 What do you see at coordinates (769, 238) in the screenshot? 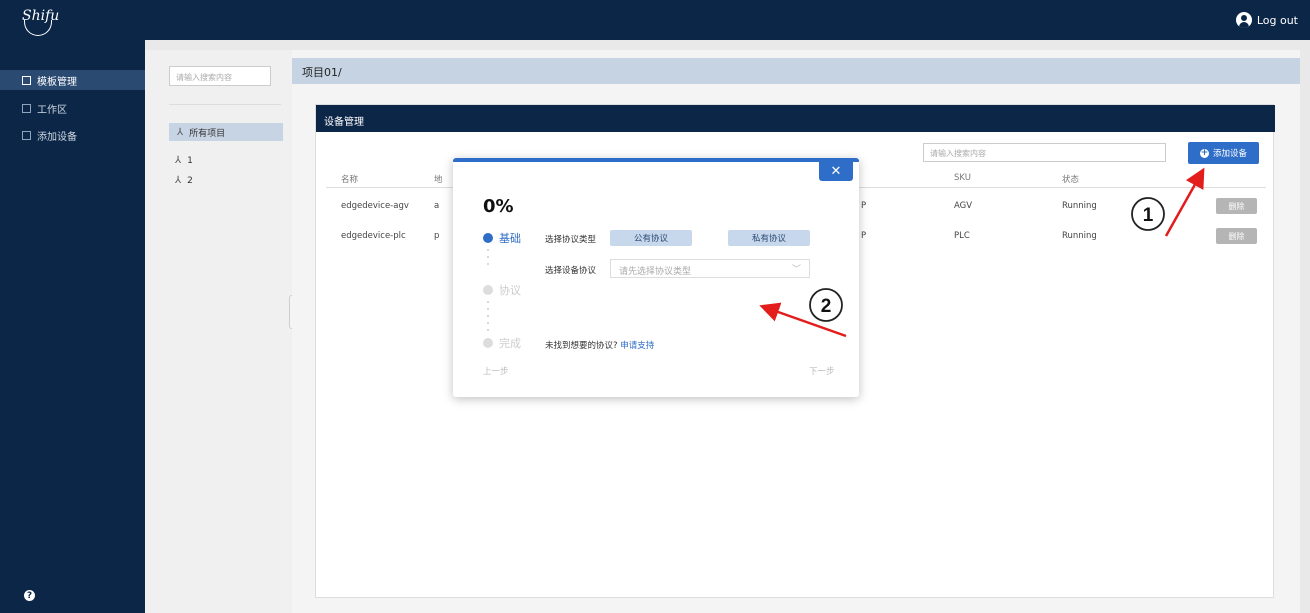
I see `private-protocol-button: 私有协议` at bounding box center [769, 238].